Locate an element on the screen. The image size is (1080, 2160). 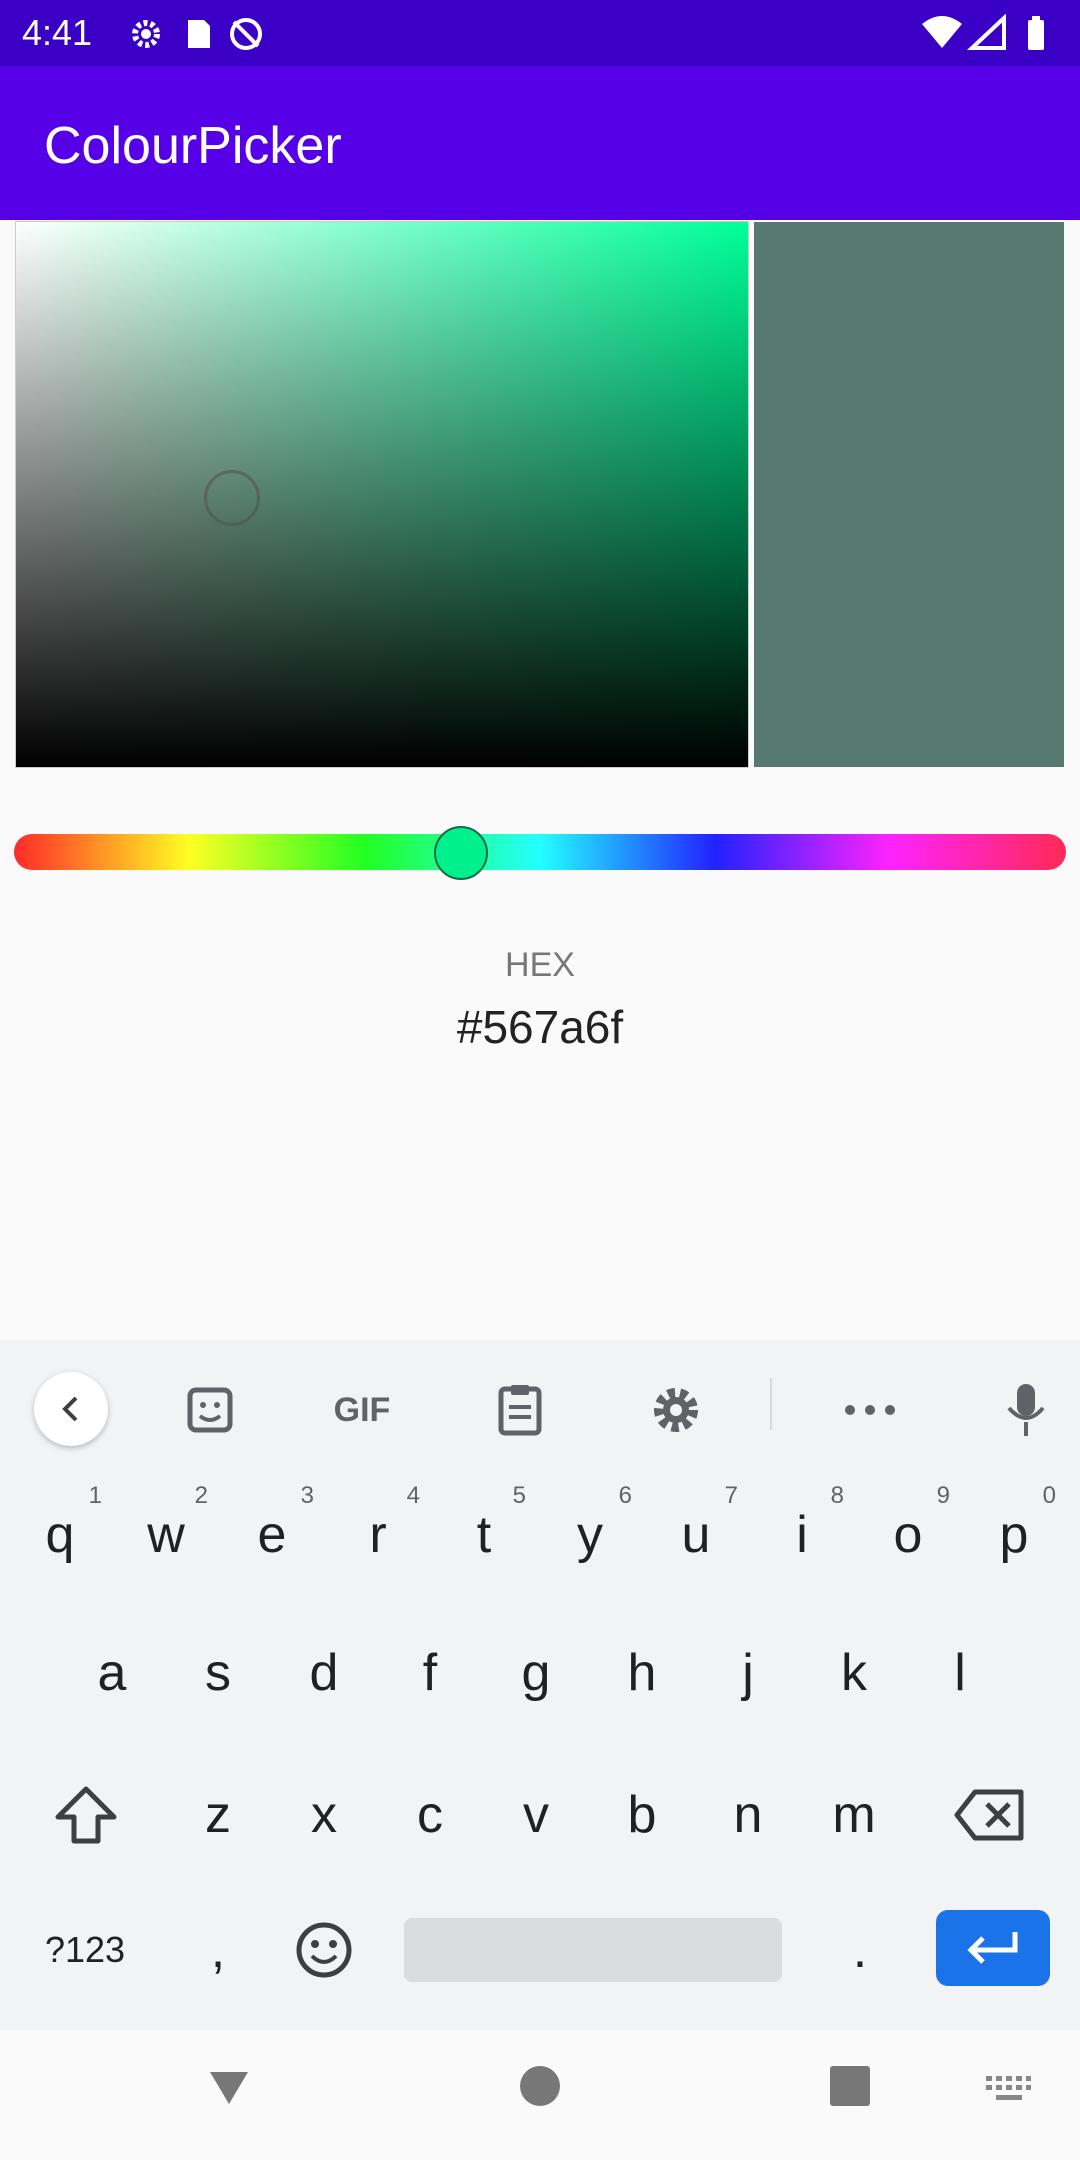
mic-icon is located at coordinates (1026, 1410).